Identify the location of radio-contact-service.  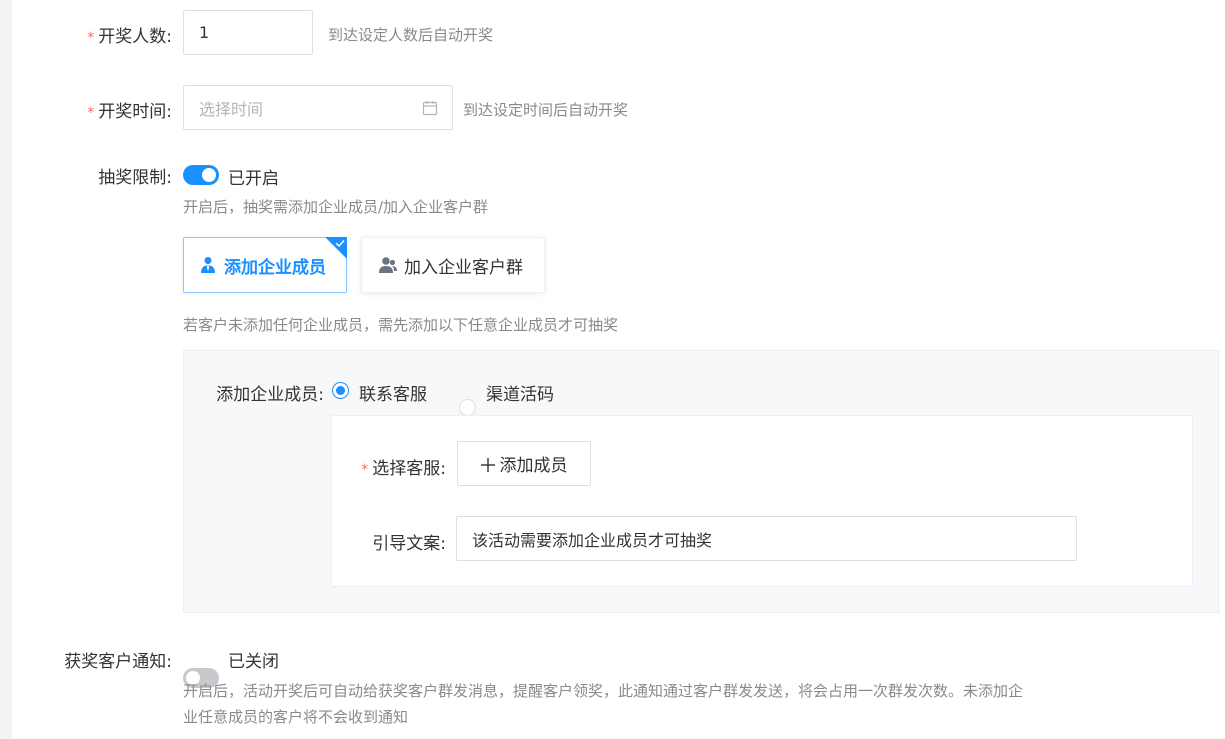
(340, 390).